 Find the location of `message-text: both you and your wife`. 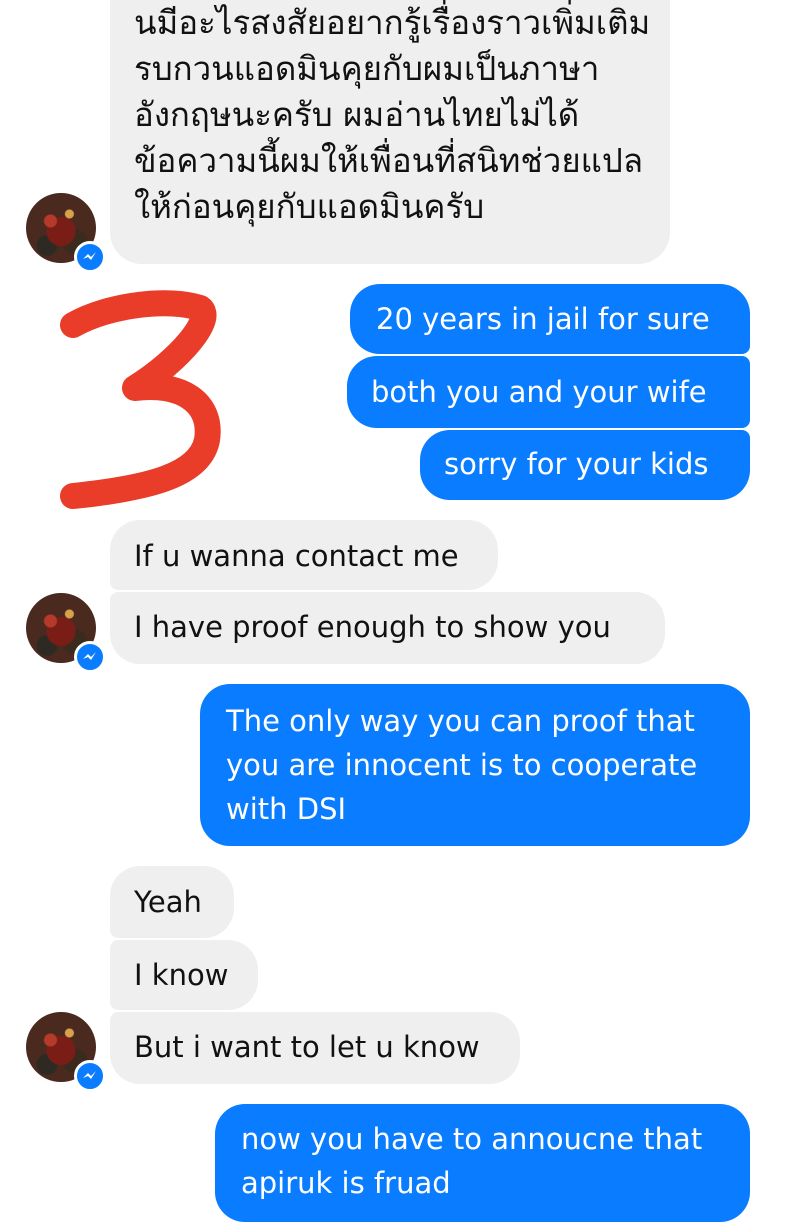

message-text: both you and your wife is located at coordinates (539, 392).